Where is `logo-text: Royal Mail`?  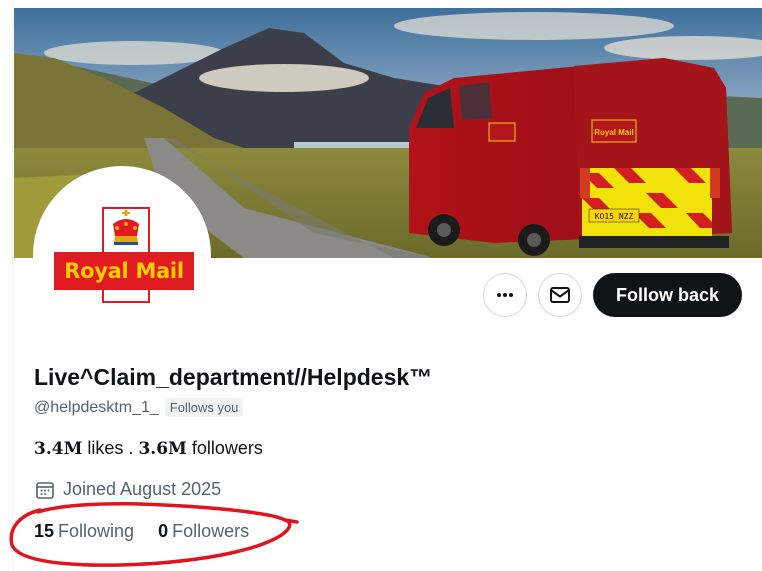 logo-text: Royal Mail is located at coordinates (124, 271).